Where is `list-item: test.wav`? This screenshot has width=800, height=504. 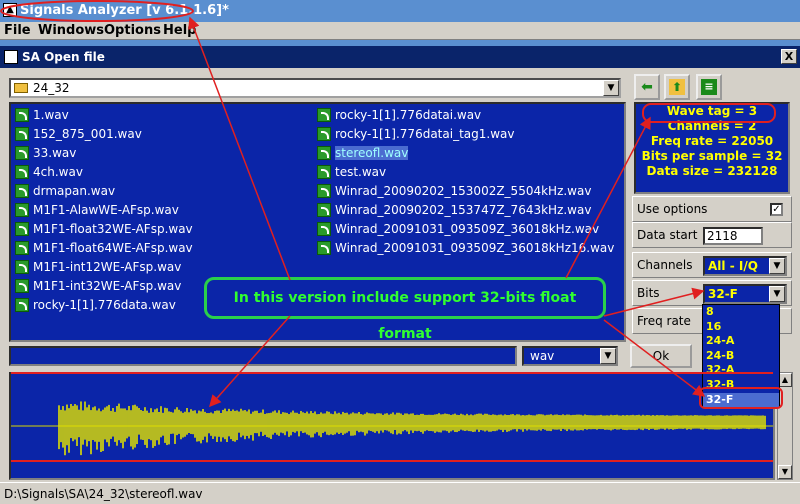 list-item: test.wav is located at coordinates (351, 174).